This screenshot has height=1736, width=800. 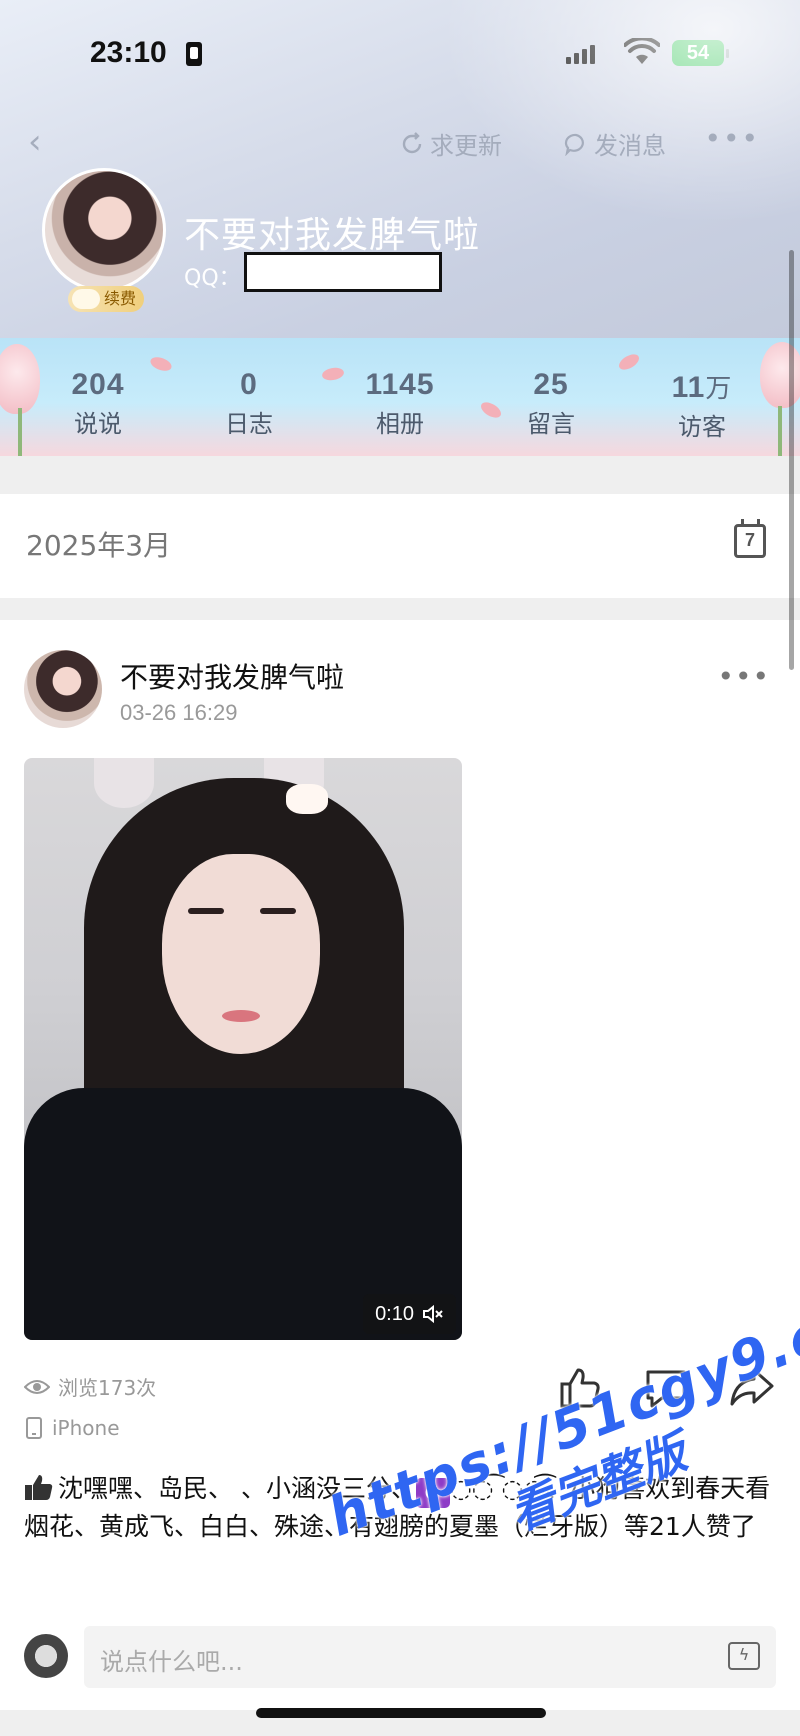 What do you see at coordinates (212, 278) in the screenshot?
I see `qq-label: QQ：` at bounding box center [212, 278].